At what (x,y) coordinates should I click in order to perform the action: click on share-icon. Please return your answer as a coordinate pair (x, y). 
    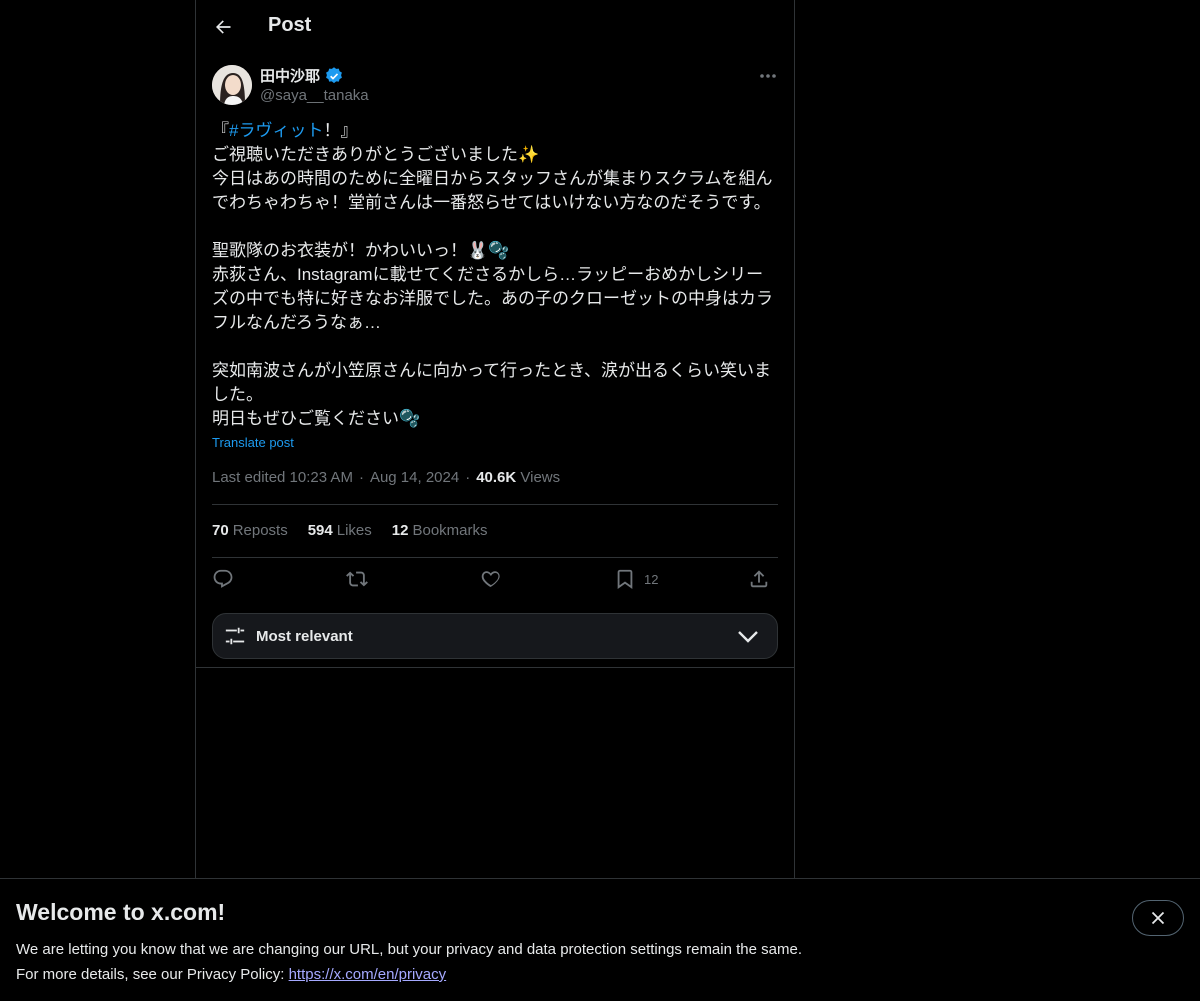
    Looking at the image, I should click on (759, 579).